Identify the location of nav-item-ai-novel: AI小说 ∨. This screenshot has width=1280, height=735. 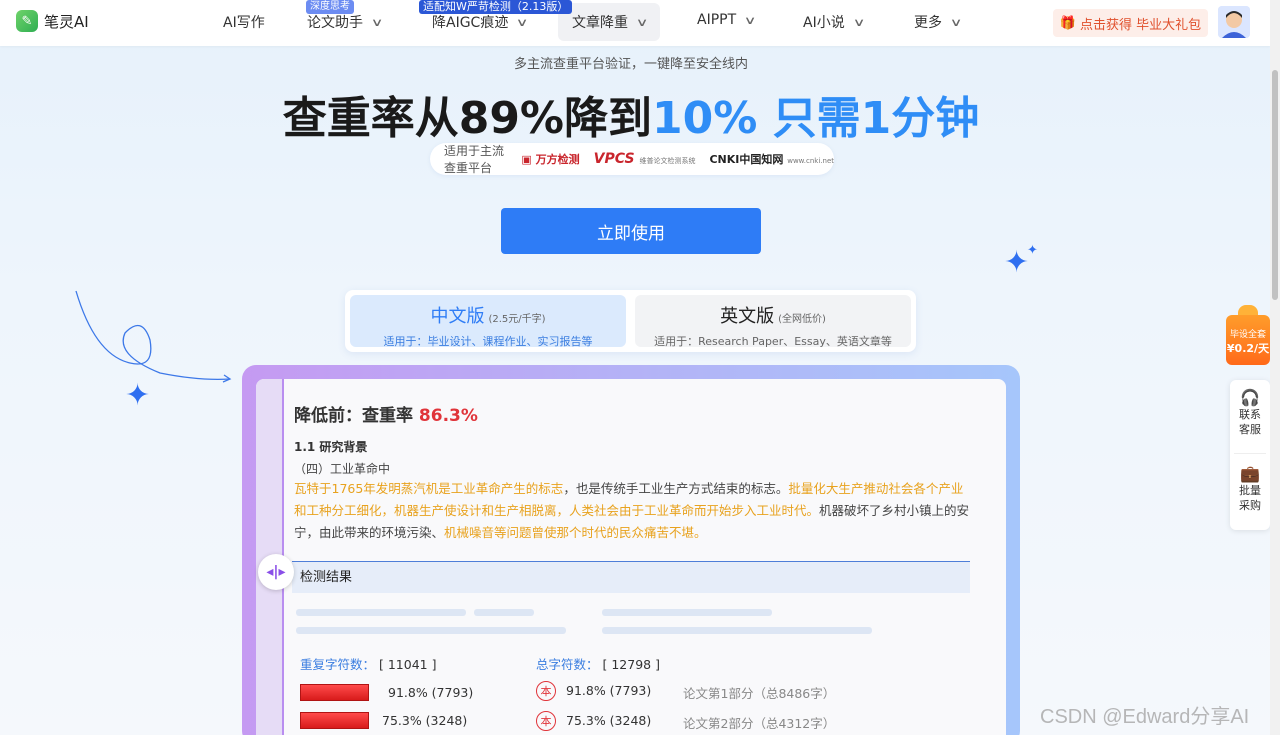
(834, 22).